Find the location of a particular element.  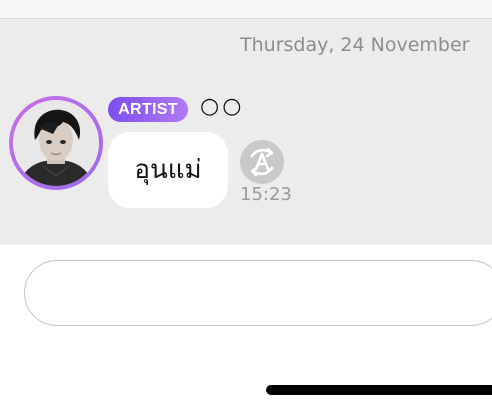

home-indicator is located at coordinates (379, 390).